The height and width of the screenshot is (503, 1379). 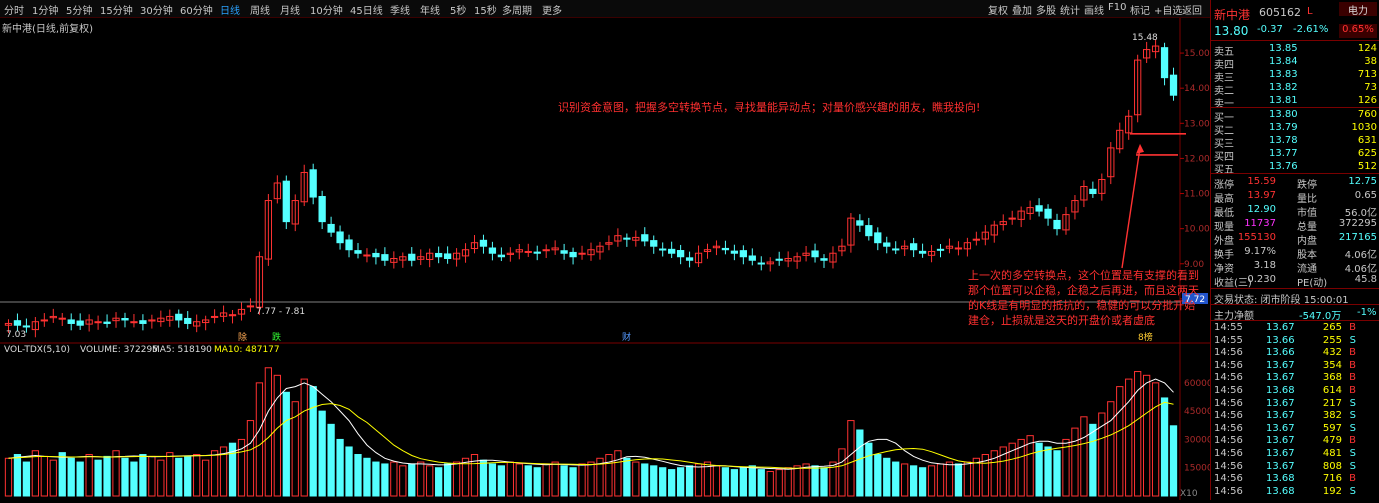 What do you see at coordinates (1307, 241) in the screenshot?
I see `stat-label: 内盘` at bounding box center [1307, 241].